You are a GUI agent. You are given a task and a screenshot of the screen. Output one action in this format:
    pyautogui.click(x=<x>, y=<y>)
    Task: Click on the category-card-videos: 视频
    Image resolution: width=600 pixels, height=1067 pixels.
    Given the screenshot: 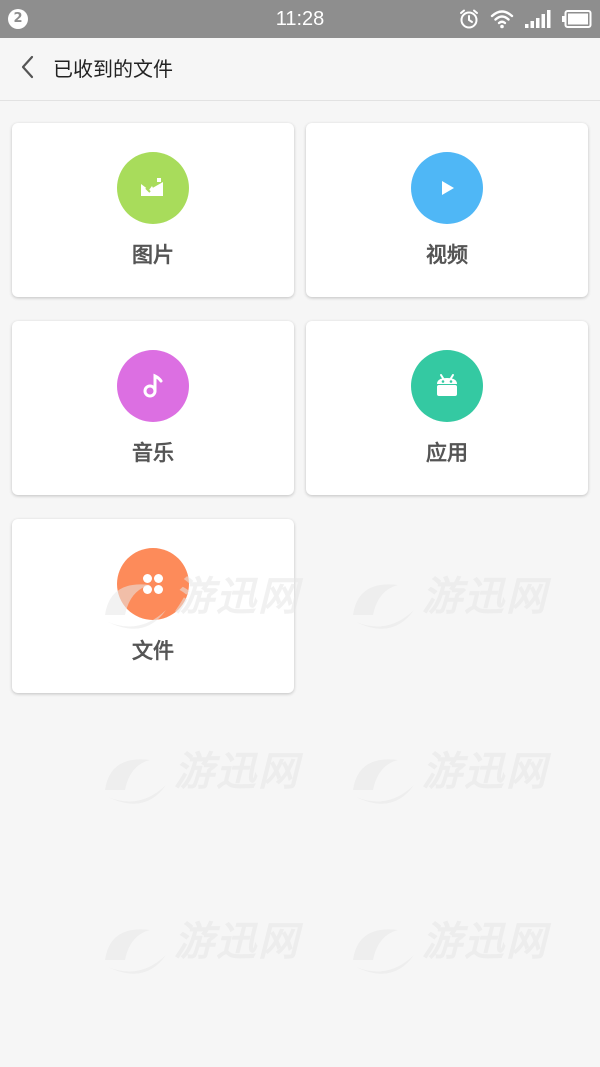 What is the action you would take?
    pyautogui.click(x=447, y=210)
    